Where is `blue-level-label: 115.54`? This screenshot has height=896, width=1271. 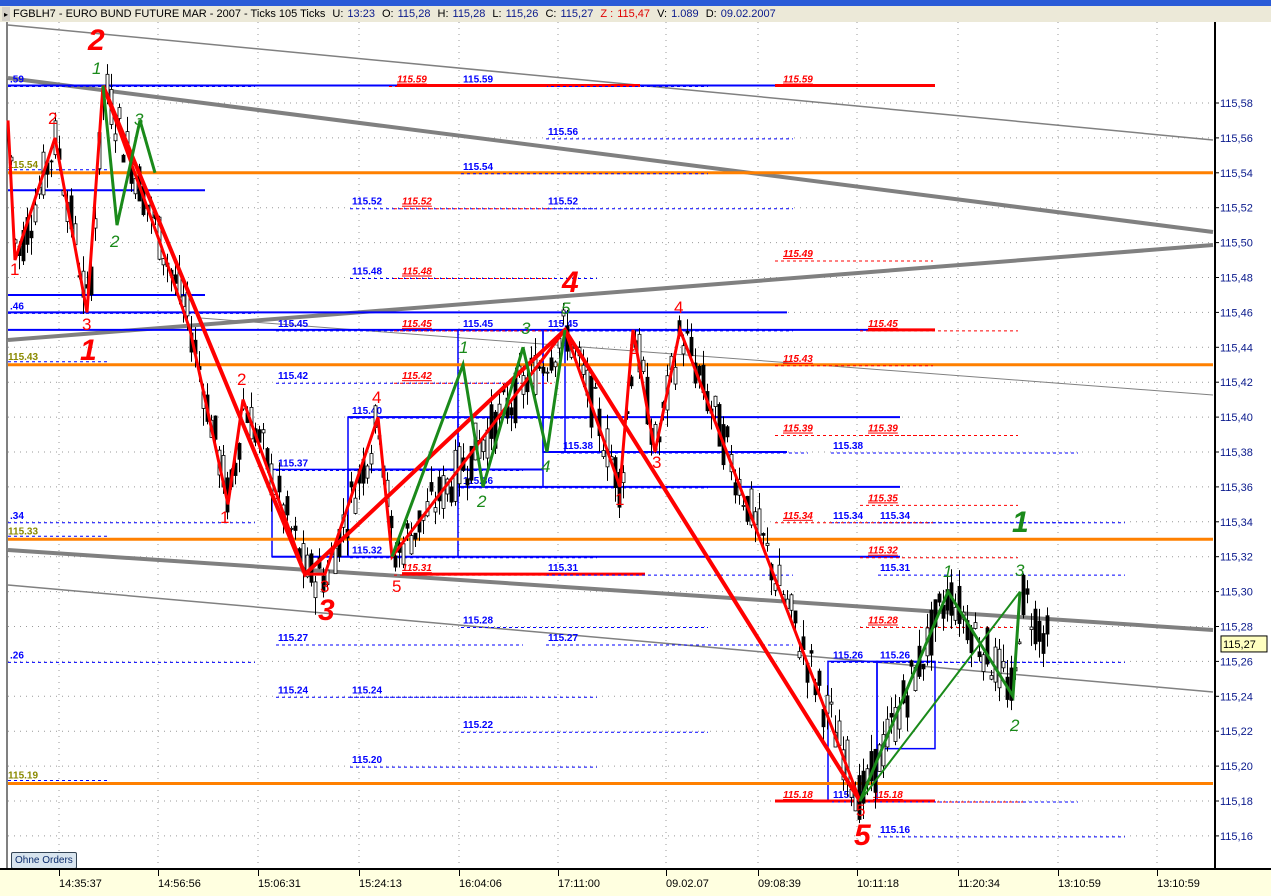
blue-level-label: 115.54 is located at coordinates (478, 167).